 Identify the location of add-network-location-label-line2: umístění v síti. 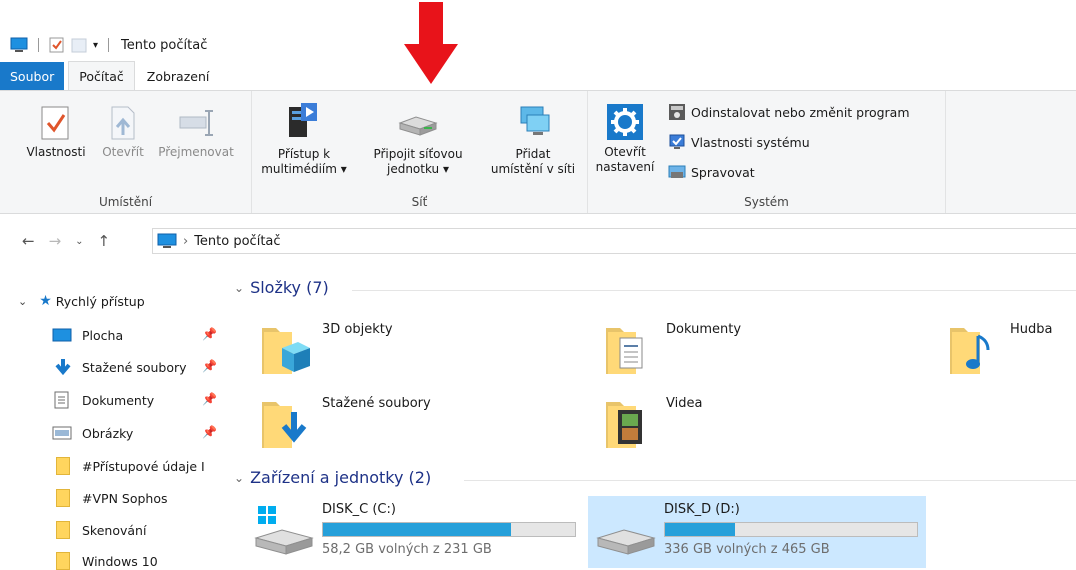
(533, 169).